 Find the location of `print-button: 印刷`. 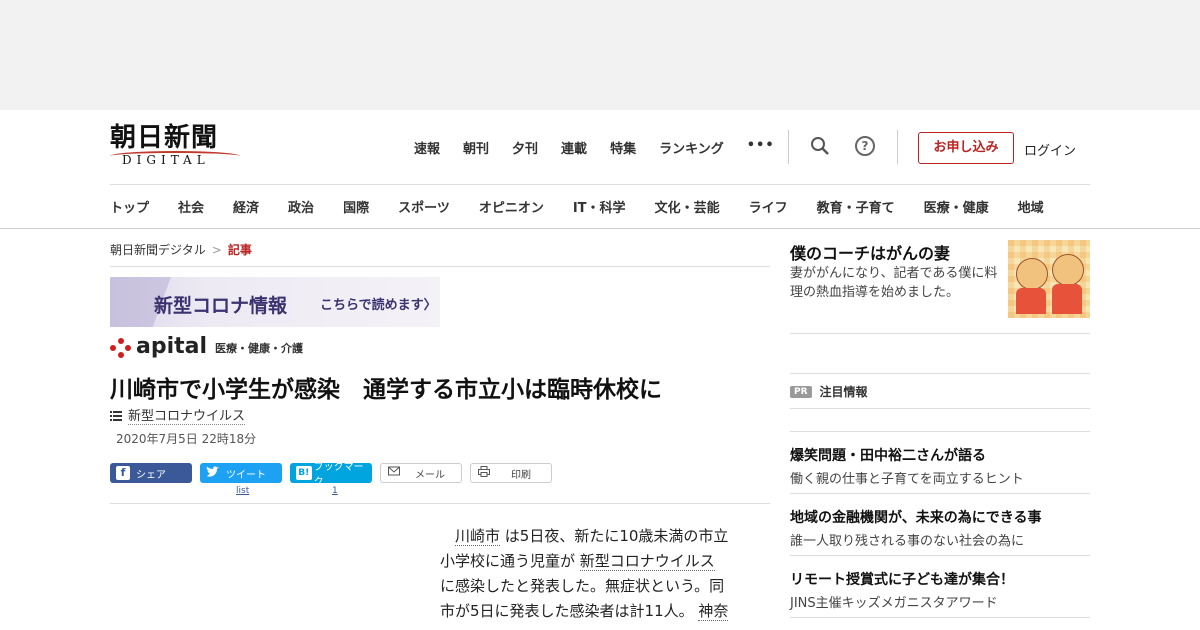

print-button: 印刷 is located at coordinates (511, 473).